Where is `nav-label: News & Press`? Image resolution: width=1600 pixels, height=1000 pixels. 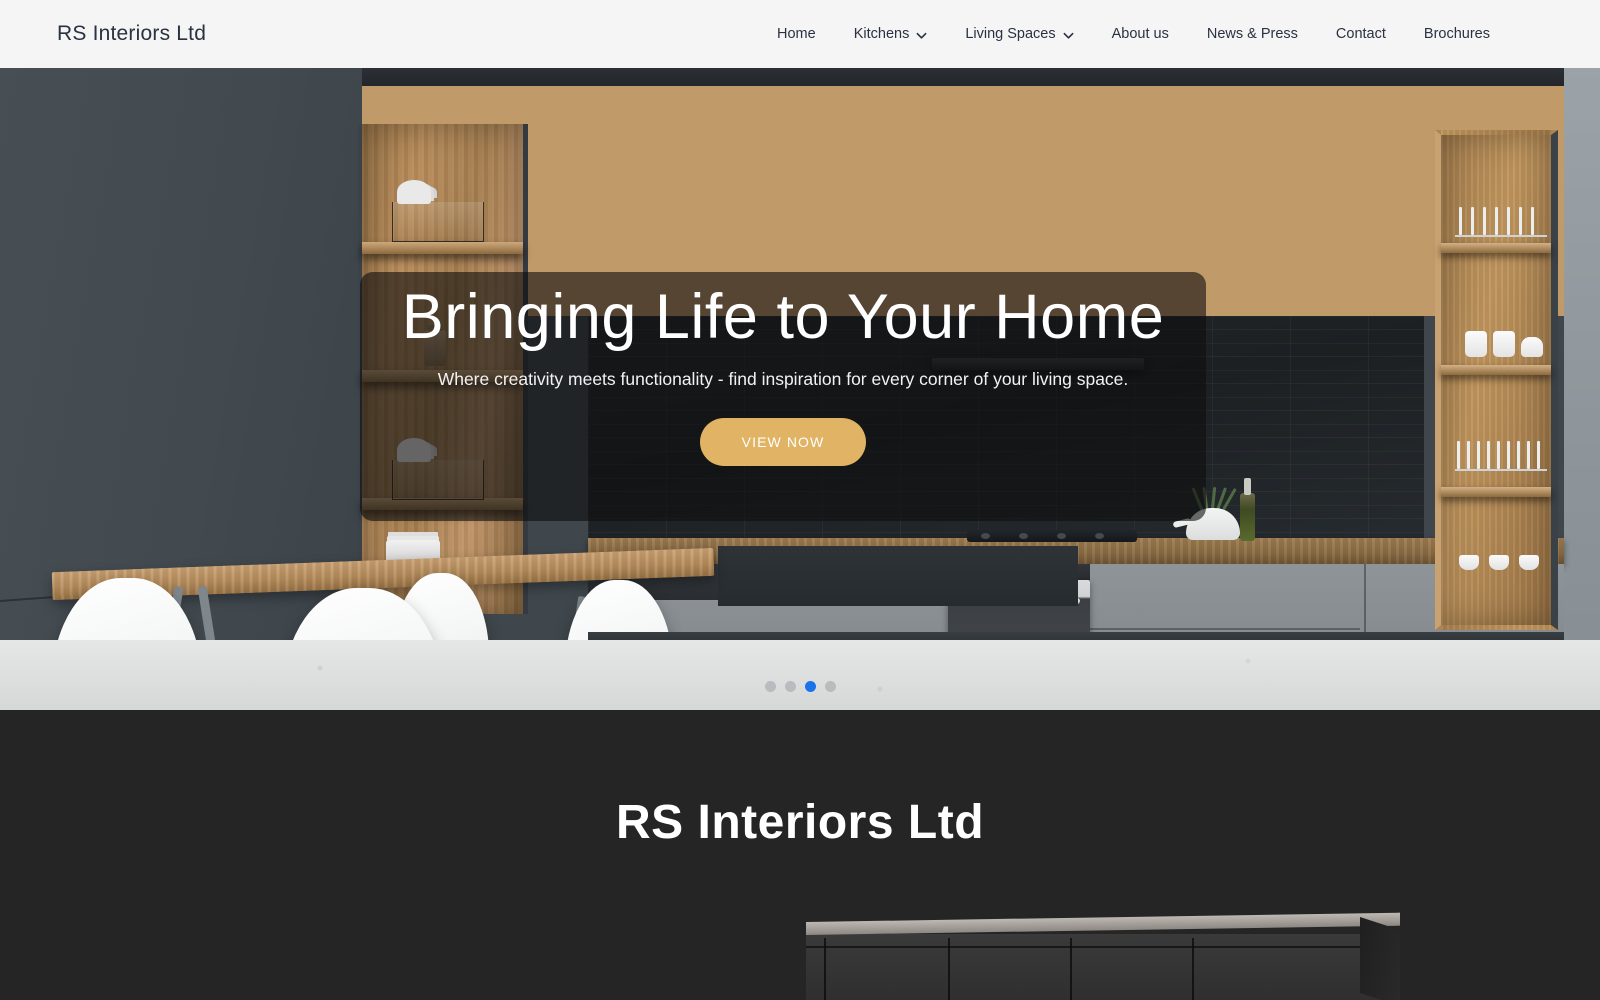 nav-label: News & Press is located at coordinates (1252, 34).